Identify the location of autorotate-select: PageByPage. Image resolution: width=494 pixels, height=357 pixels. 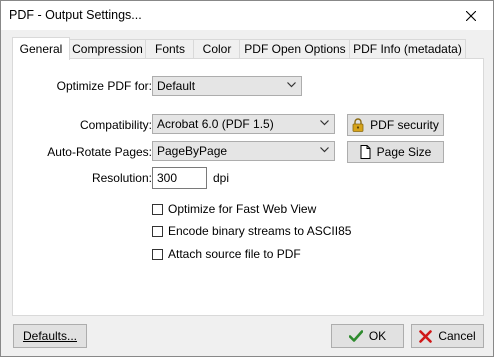
(243, 151).